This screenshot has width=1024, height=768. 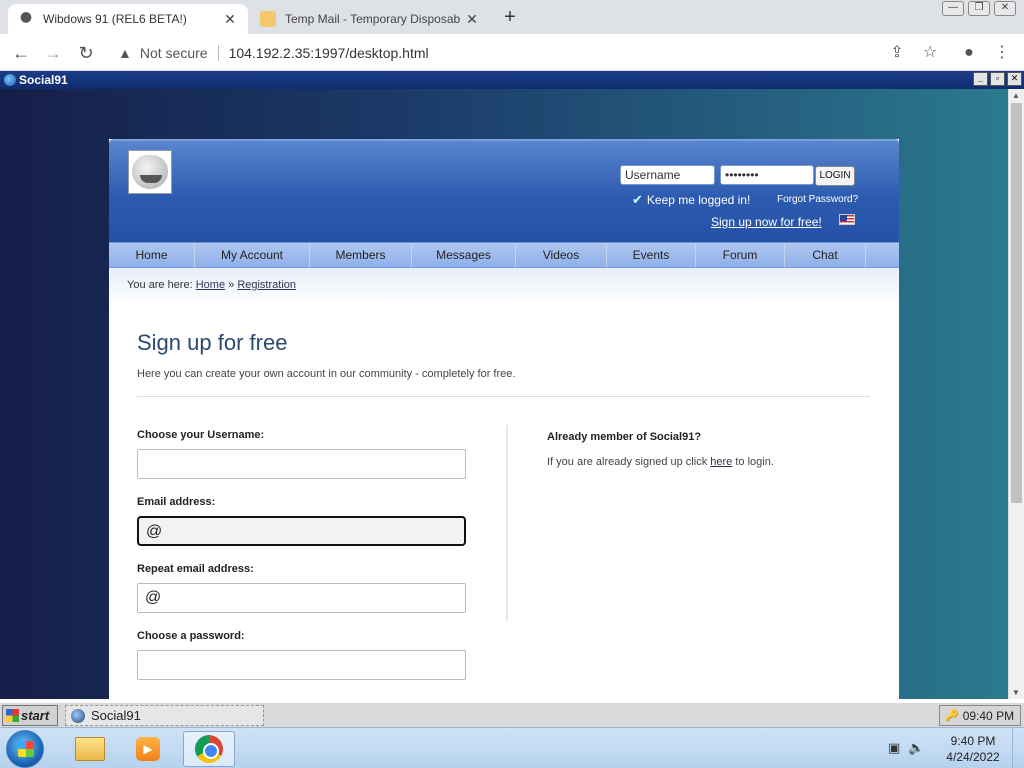 I want to click on bookmark-star-icon: ☆, so click(x=930, y=53).